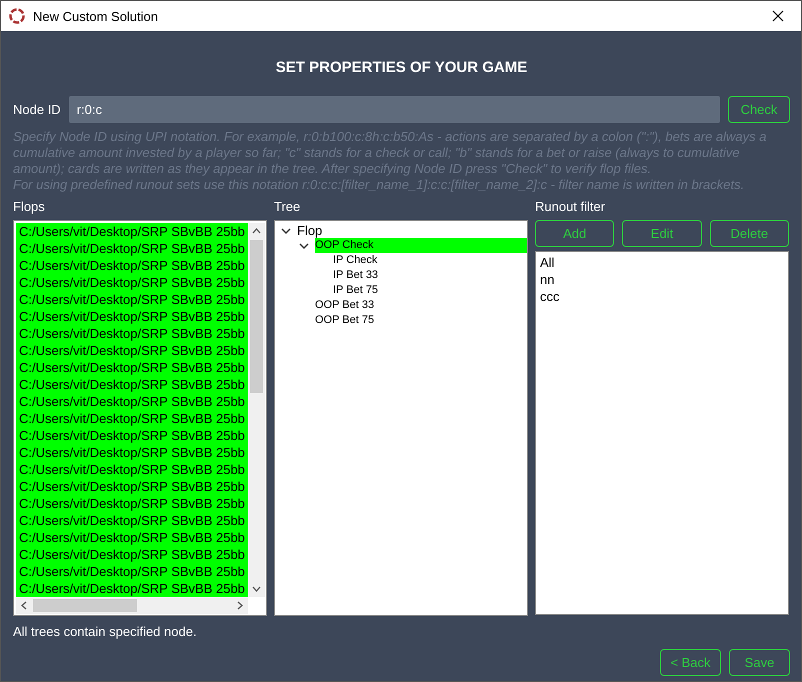 The height and width of the screenshot is (682, 802). I want to click on close-icon, so click(778, 16).